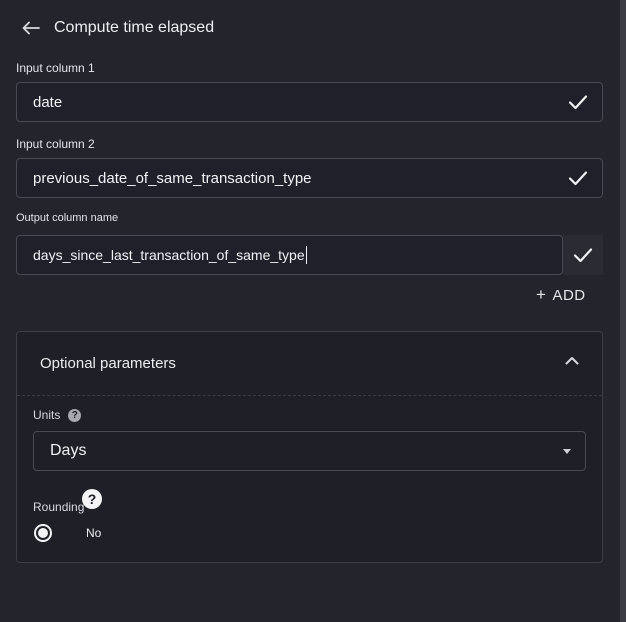 This screenshot has height=622, width=626. I want to click on confirm-output-button, so click(583, 255).